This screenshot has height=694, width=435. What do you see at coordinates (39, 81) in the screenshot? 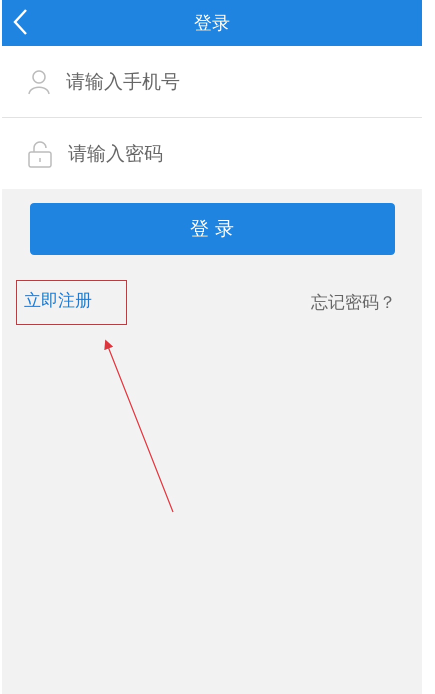
I see `user-icon` at bounding box center [39, 81].